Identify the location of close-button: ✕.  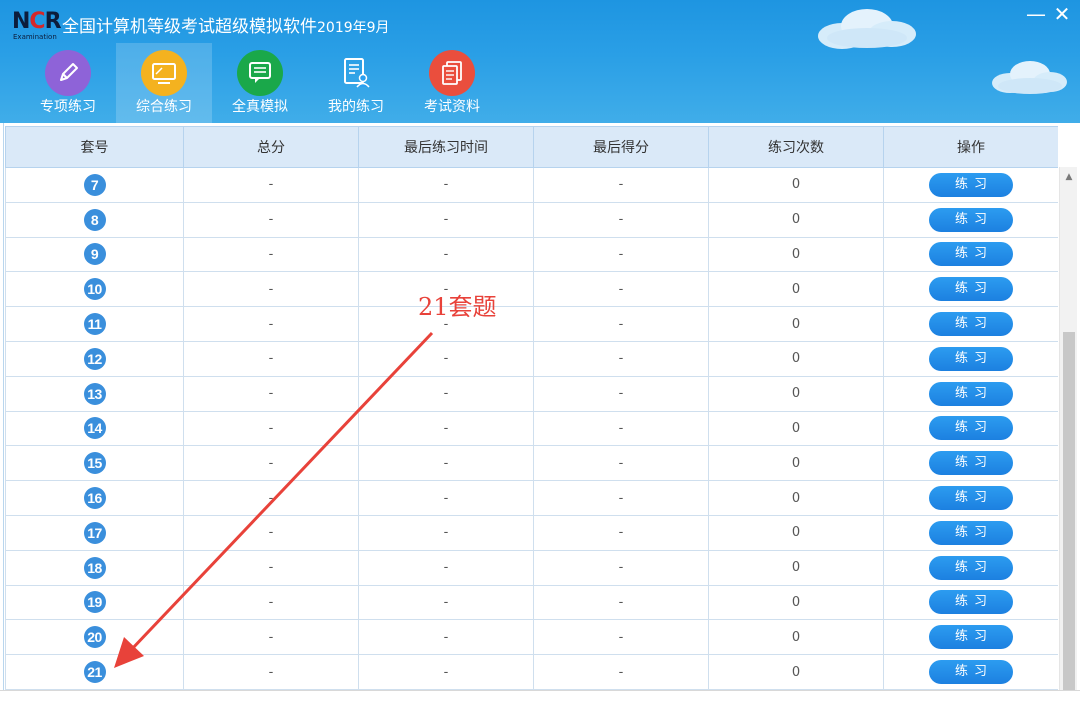
(1062, 14).